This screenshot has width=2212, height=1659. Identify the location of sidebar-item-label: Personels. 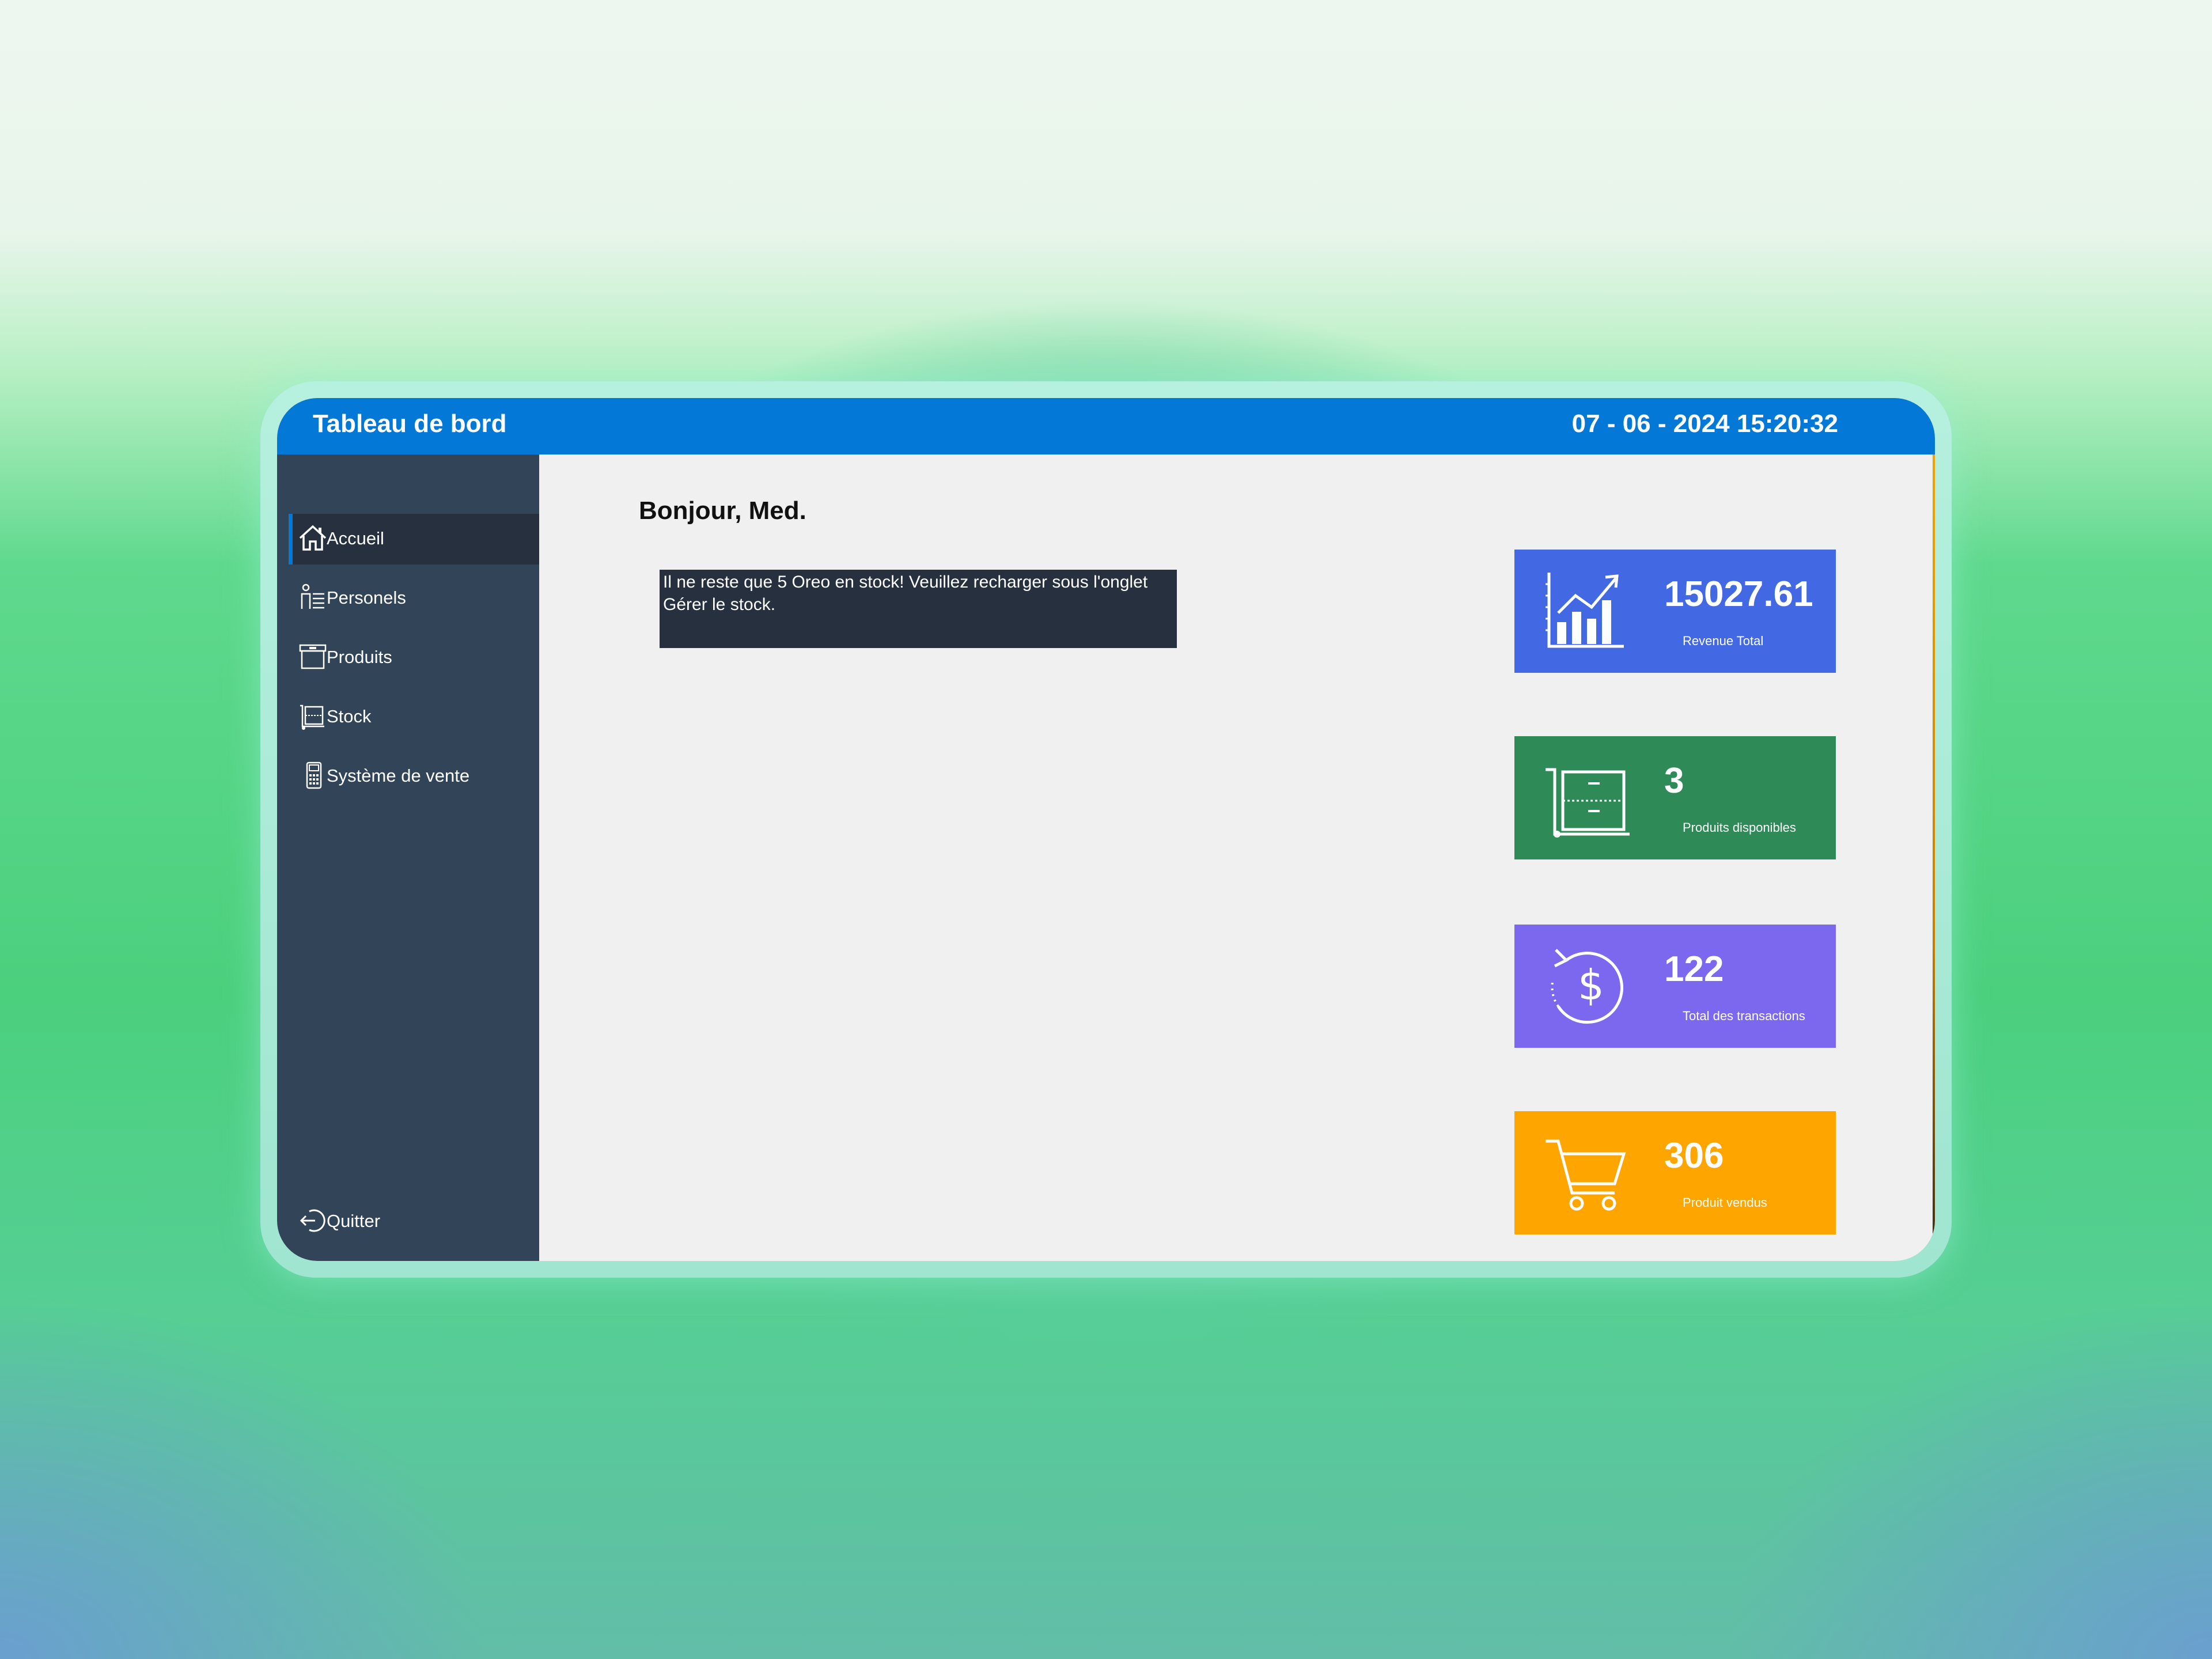
(366, 598).